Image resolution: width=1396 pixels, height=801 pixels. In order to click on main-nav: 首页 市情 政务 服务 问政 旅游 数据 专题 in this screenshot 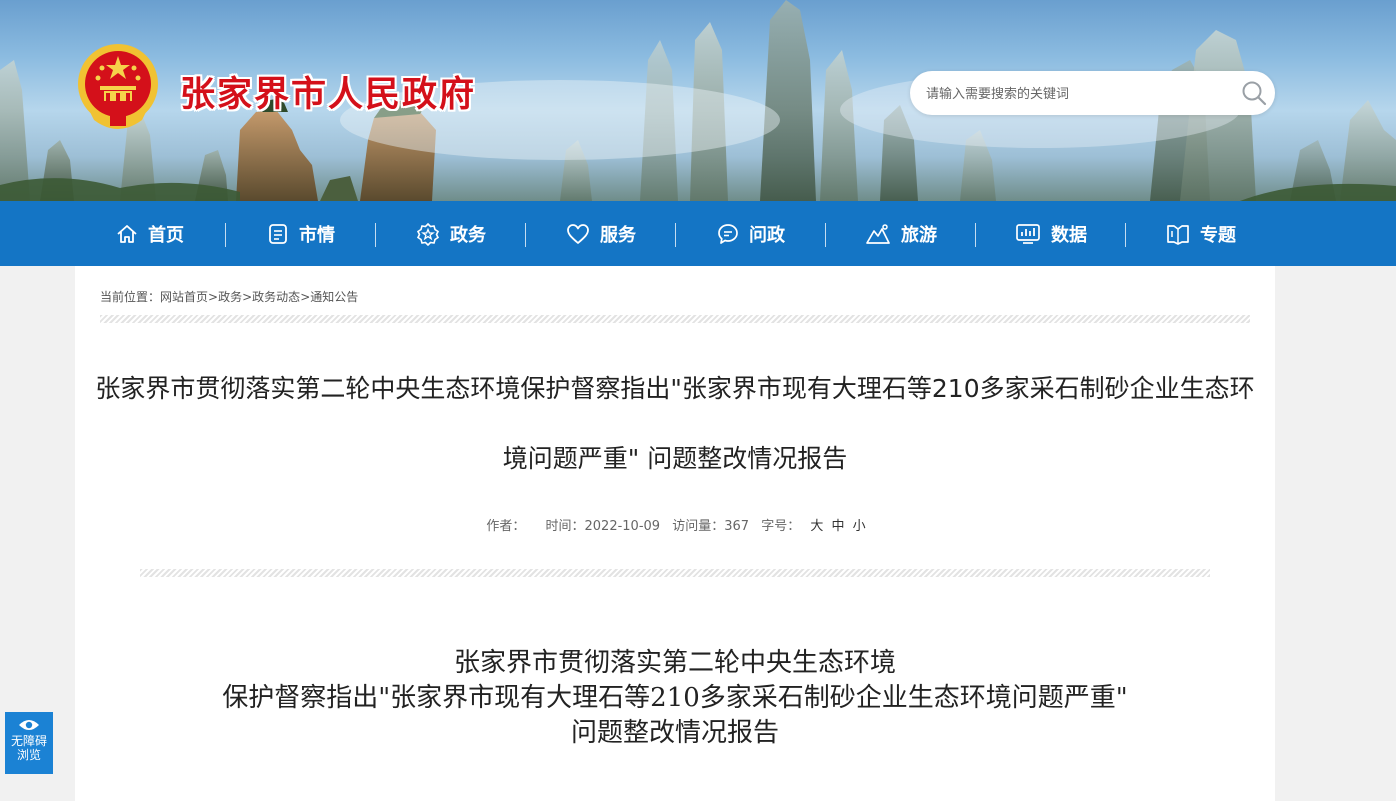, I will do `click(698, 233)`.